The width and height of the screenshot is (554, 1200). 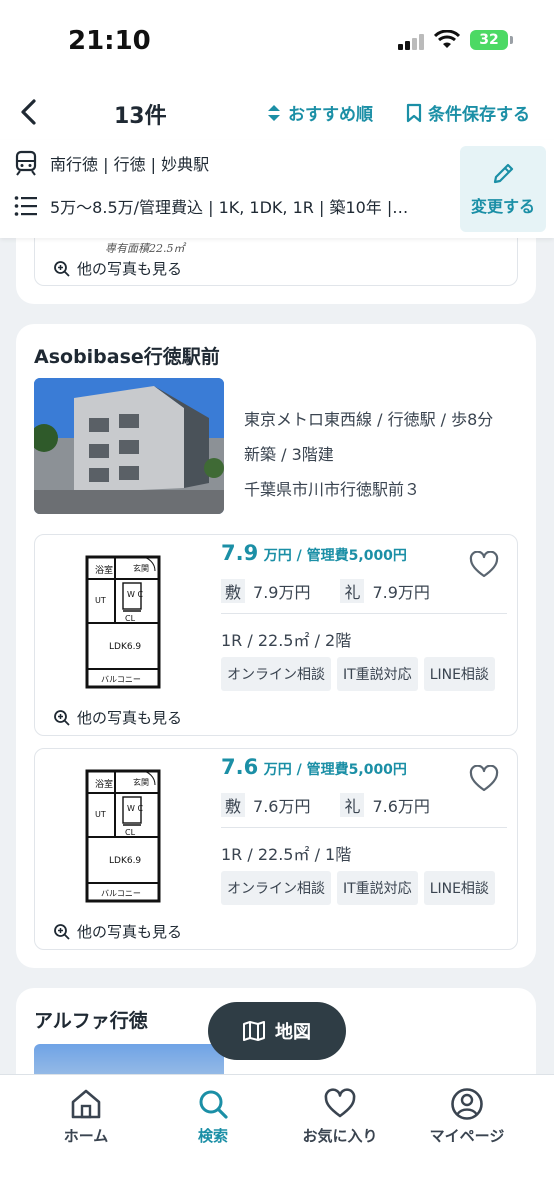 I want to click on station-condition: 南行徳 | 行徳 | 妙典駅, so click(x=111, y=163).